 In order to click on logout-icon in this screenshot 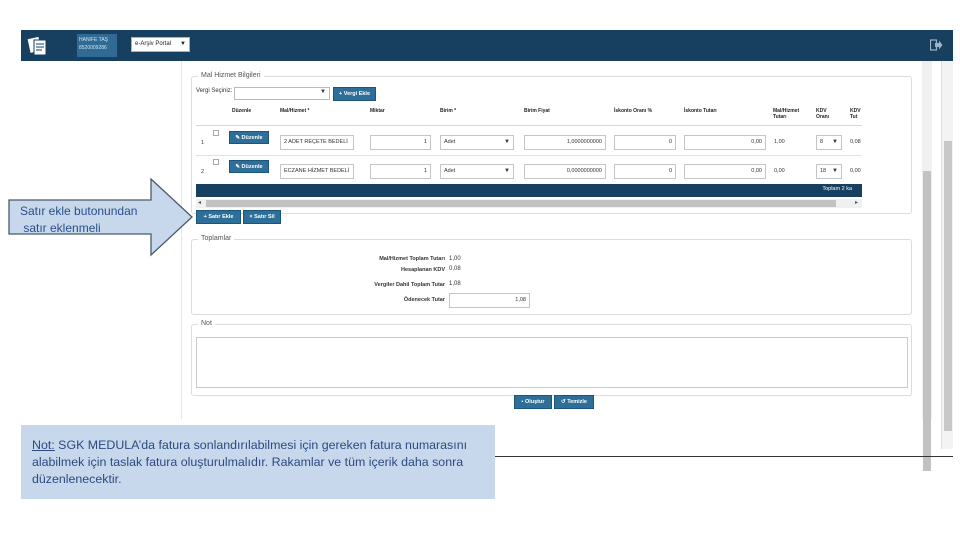, I will do `click(936, 45)`.